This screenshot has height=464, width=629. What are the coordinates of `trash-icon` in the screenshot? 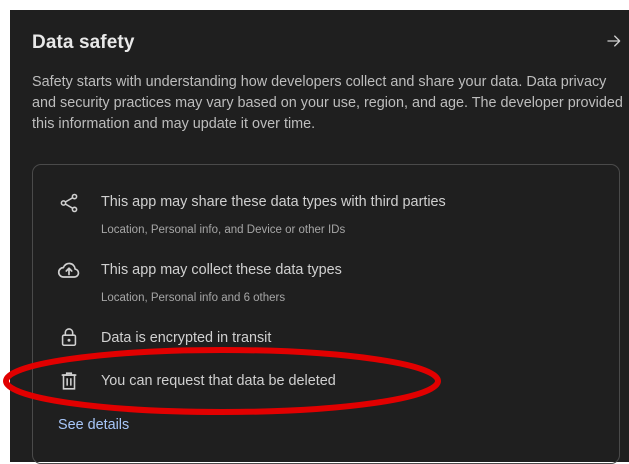 It's located at (69, 381).